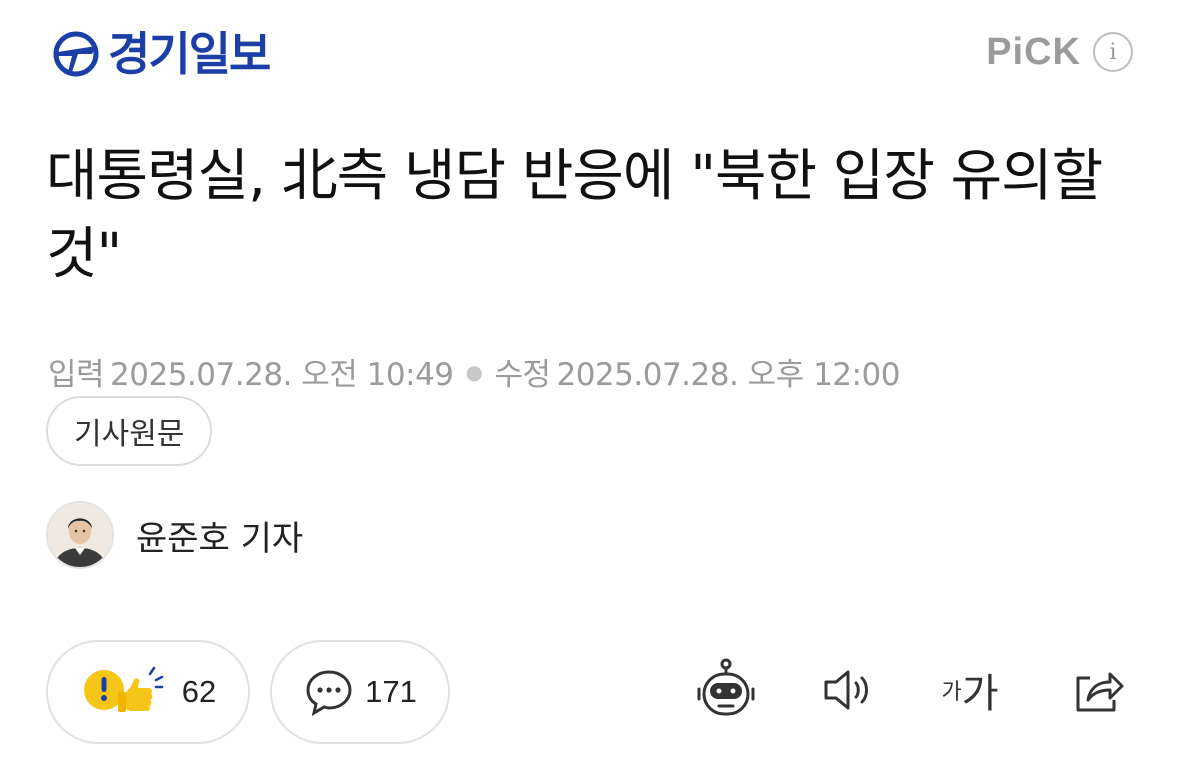 The width and height of the screenshot is (1179, 781). I want to click on comment-count: 171, so click(391, 691).